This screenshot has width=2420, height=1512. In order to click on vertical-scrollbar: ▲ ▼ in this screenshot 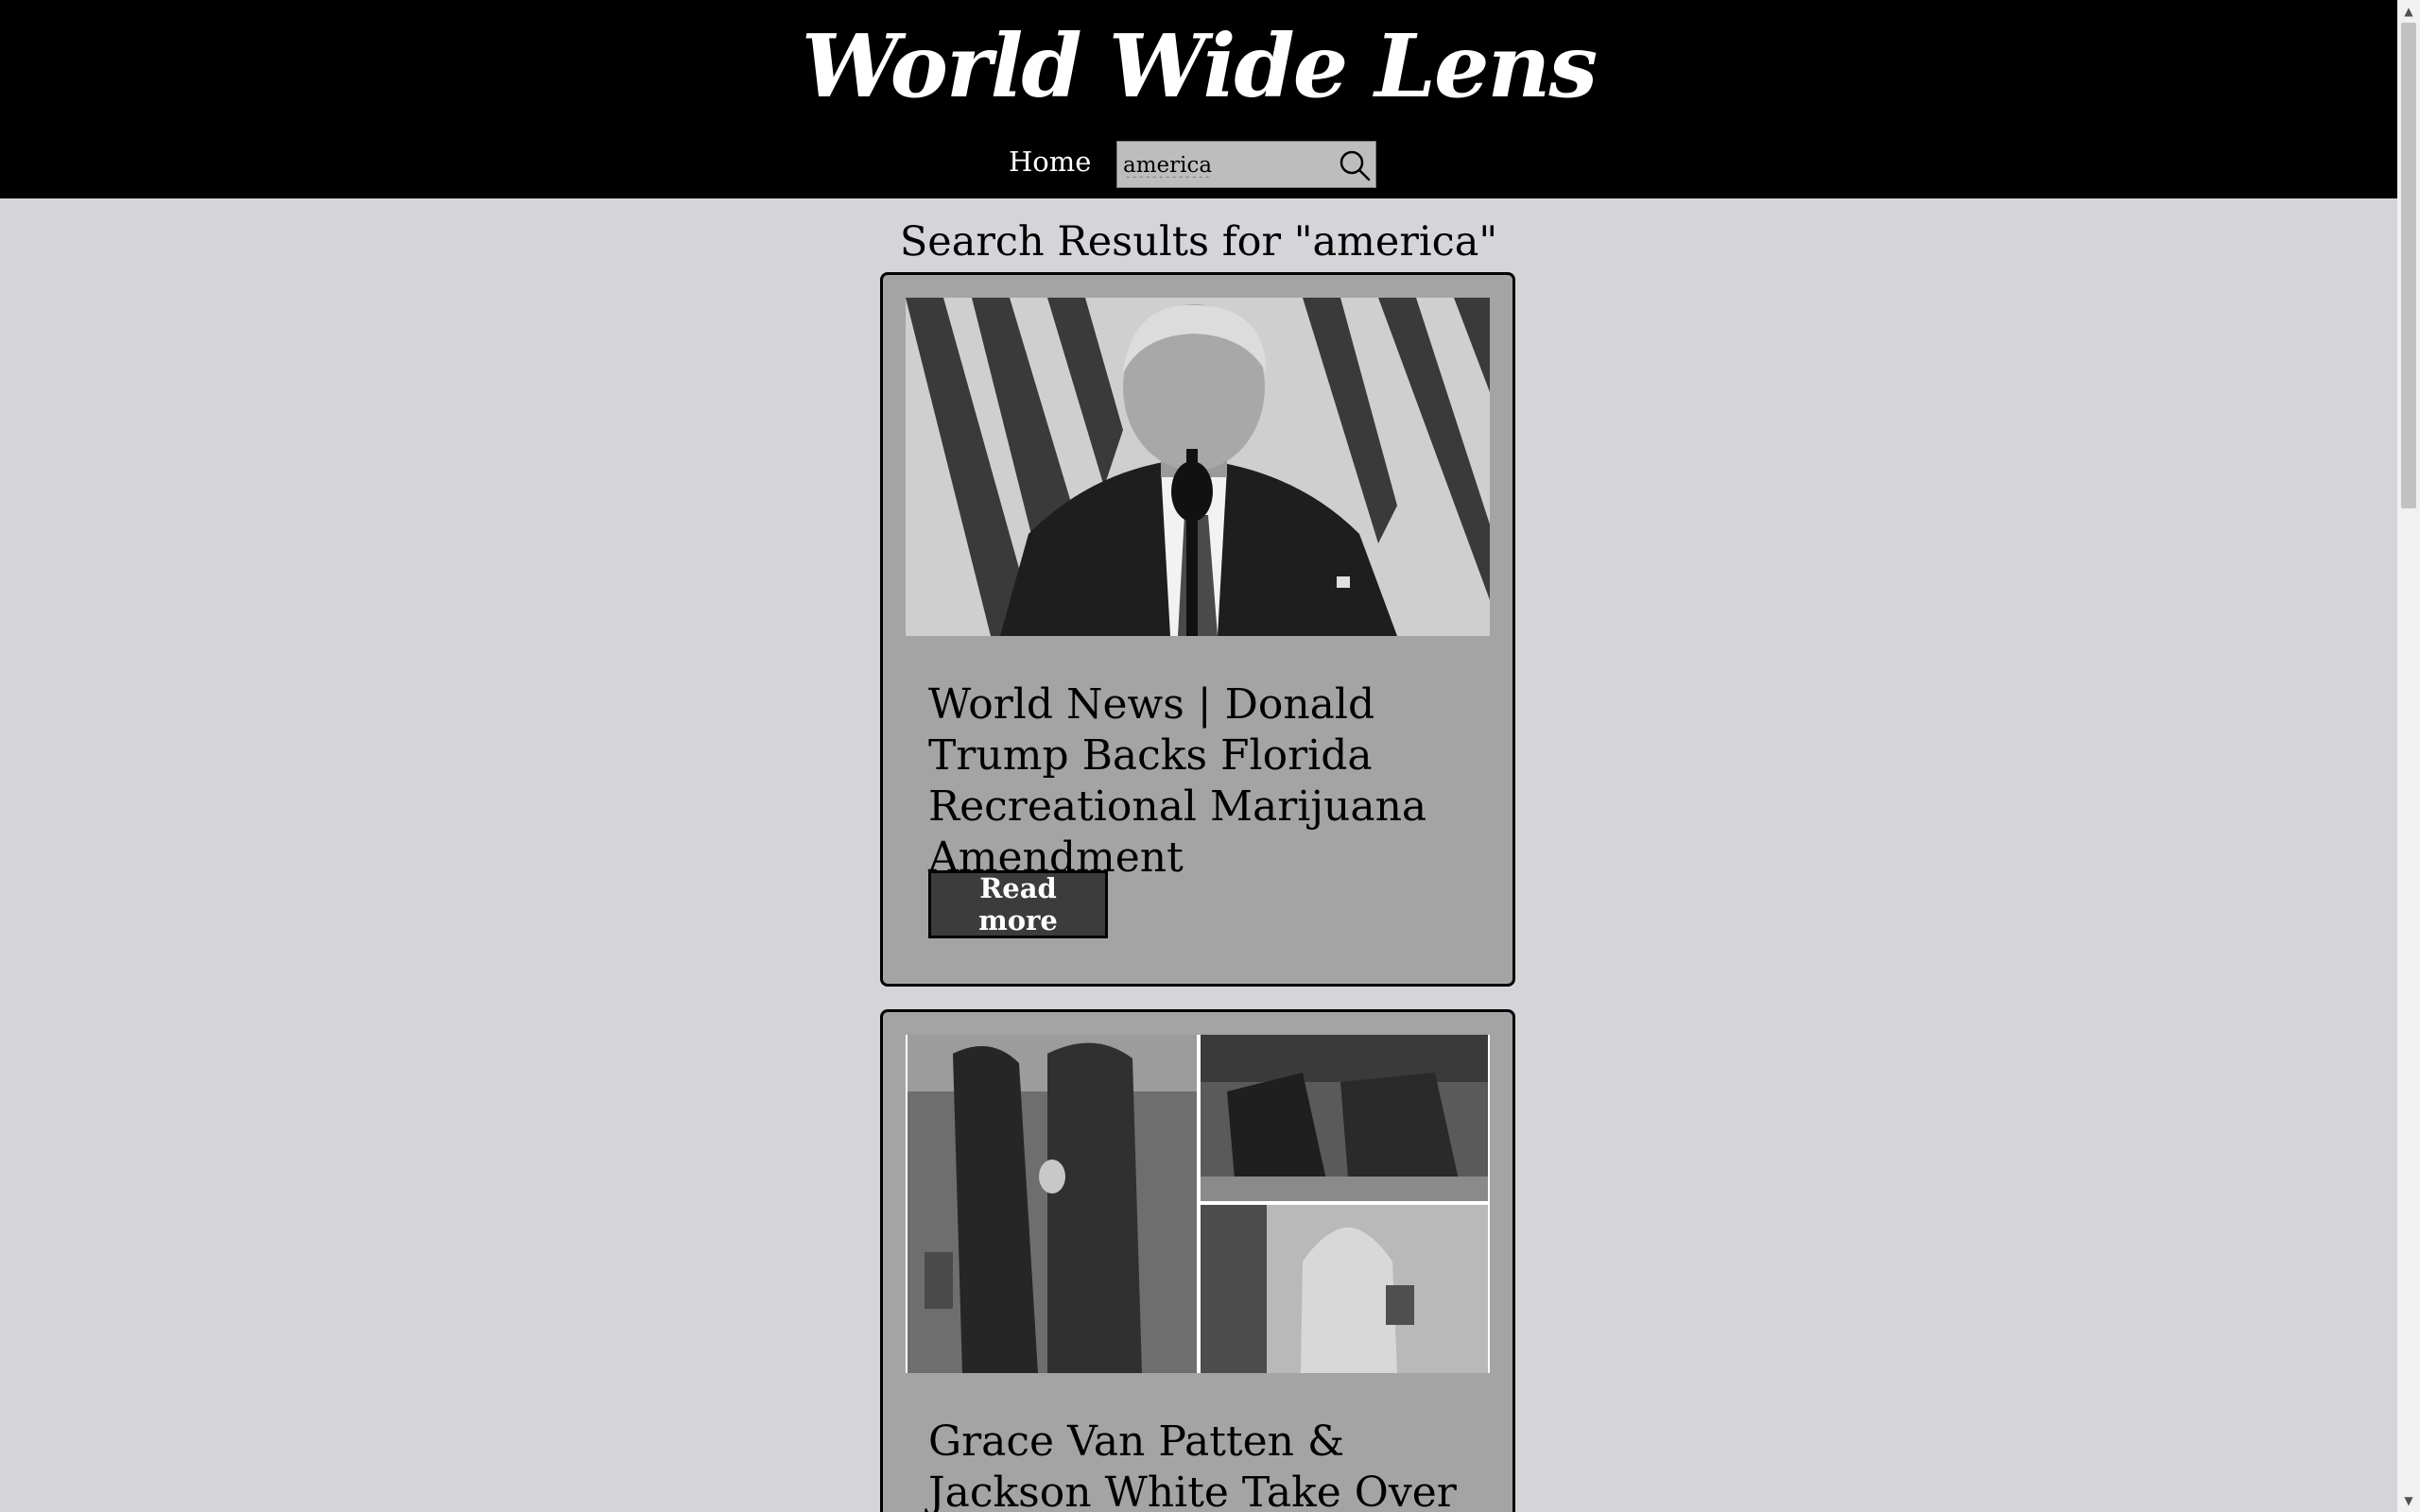, I will do `click(2408, 756)`.